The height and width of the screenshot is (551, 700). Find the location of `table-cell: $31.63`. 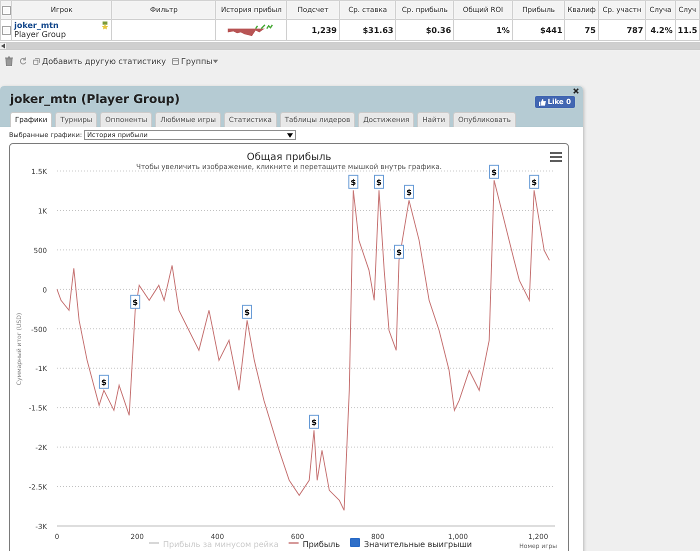

table-cell: $31.63 is located at coordinates (367, 30).